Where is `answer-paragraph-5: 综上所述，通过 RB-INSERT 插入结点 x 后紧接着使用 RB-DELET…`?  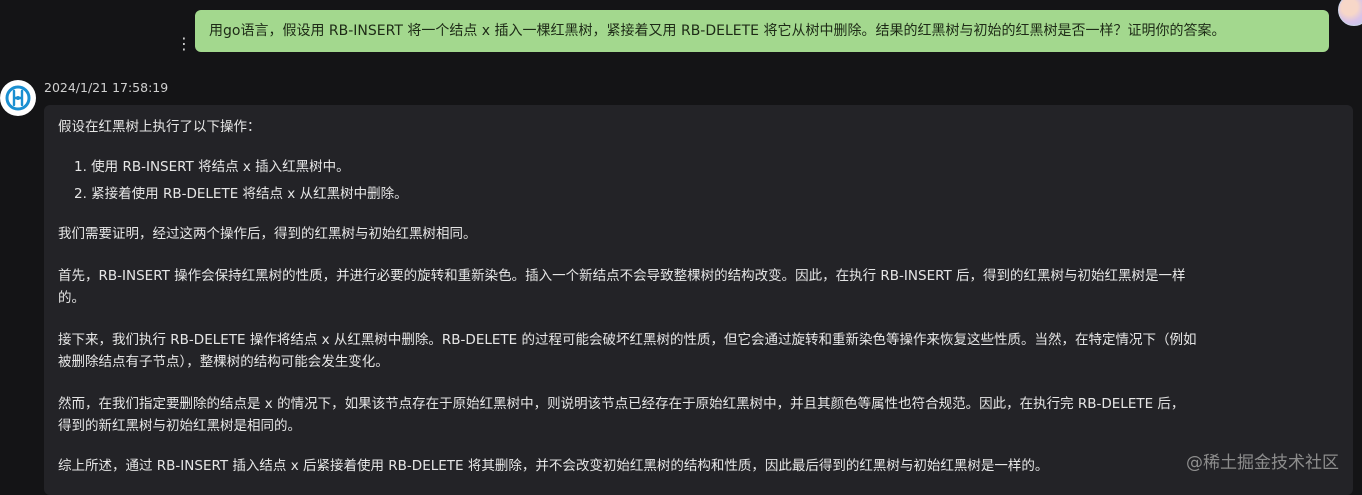
answer-paragraph-5: 综上所述，通过 RB-INSERT 插入结点 x 后紧接着使用 RB-DELET… is located at coordinates (553, 466).